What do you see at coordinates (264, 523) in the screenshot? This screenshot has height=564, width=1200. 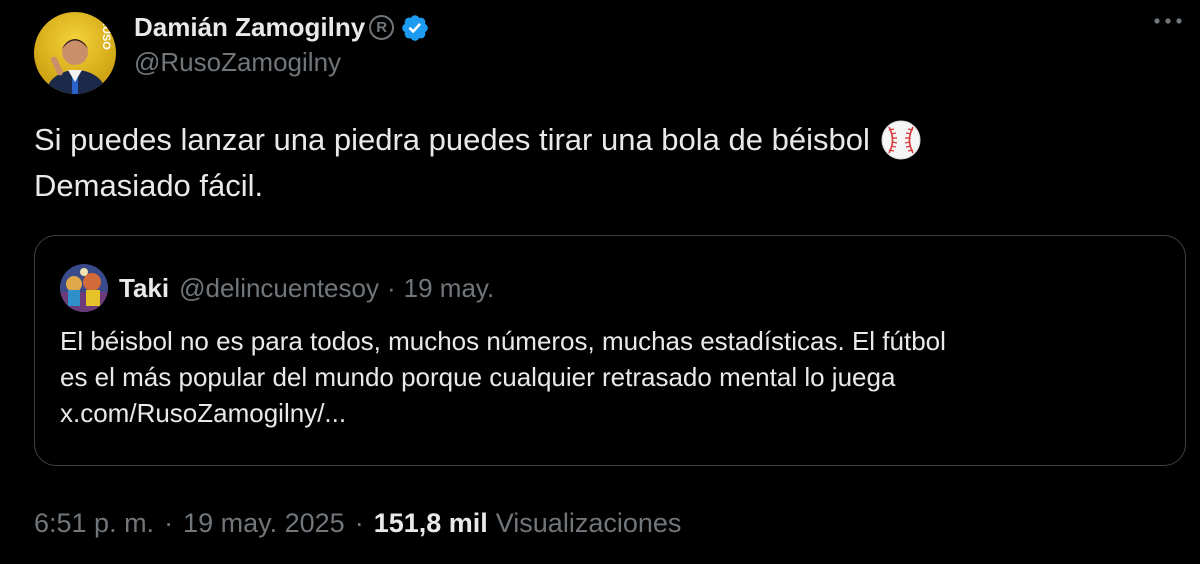 I see `tweet-date: 19 may. 2025` at bounding box center [264, 523].